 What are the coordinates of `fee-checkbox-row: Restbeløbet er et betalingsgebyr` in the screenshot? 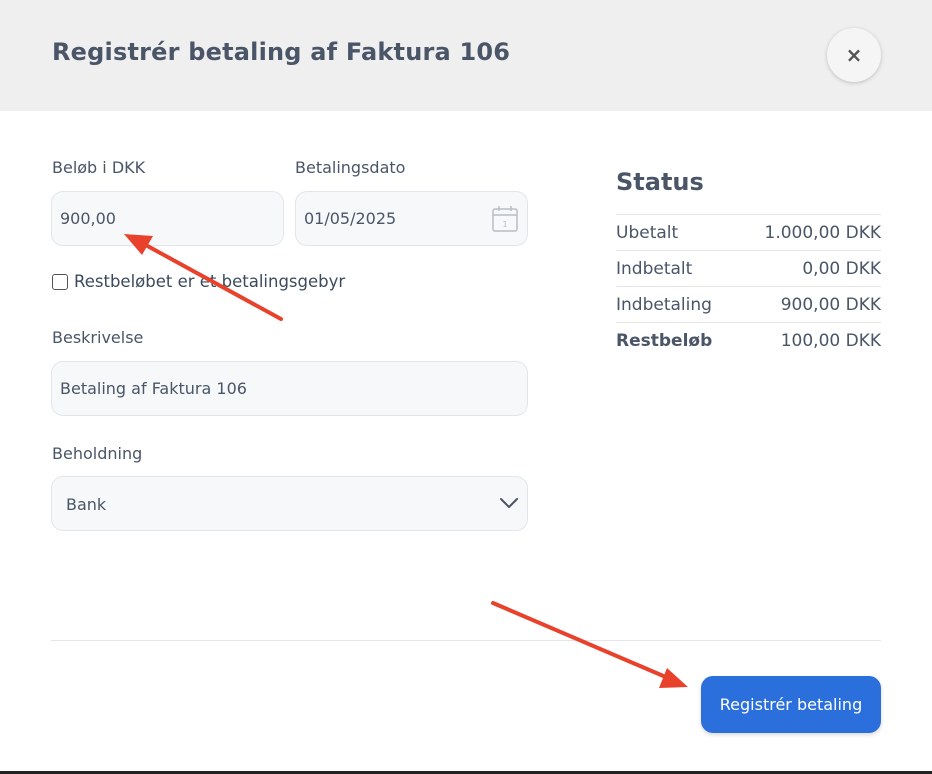 It's located at (198, 281).